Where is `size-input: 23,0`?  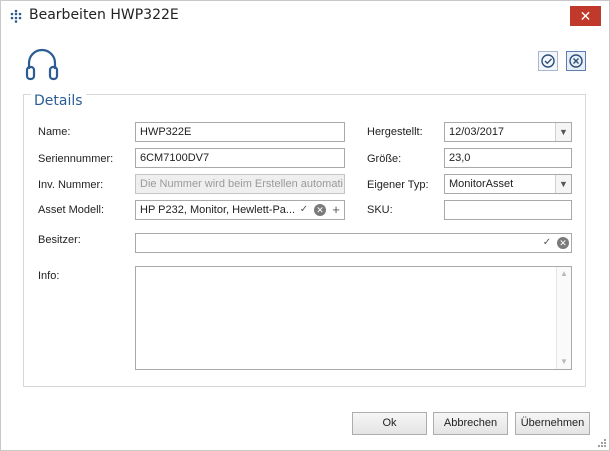
size-input: 23,0 is located at coordinates (508, 158).